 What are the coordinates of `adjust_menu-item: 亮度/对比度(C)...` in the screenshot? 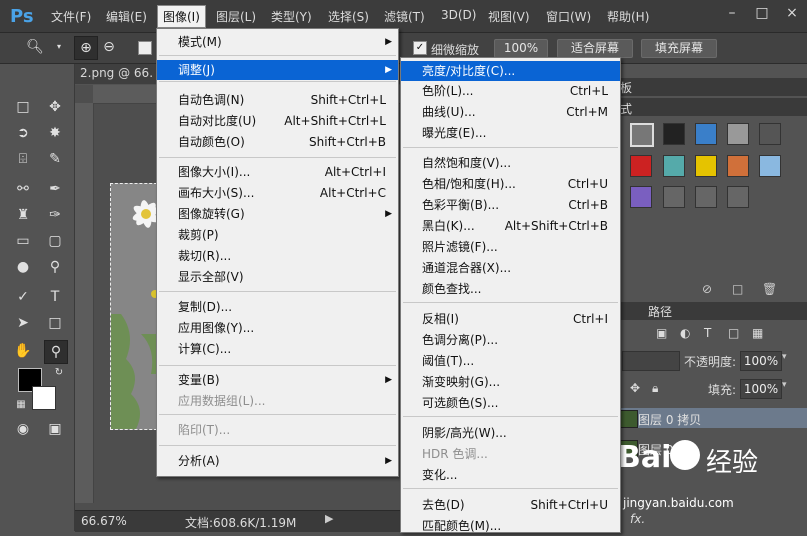 It's located at (510, 71).